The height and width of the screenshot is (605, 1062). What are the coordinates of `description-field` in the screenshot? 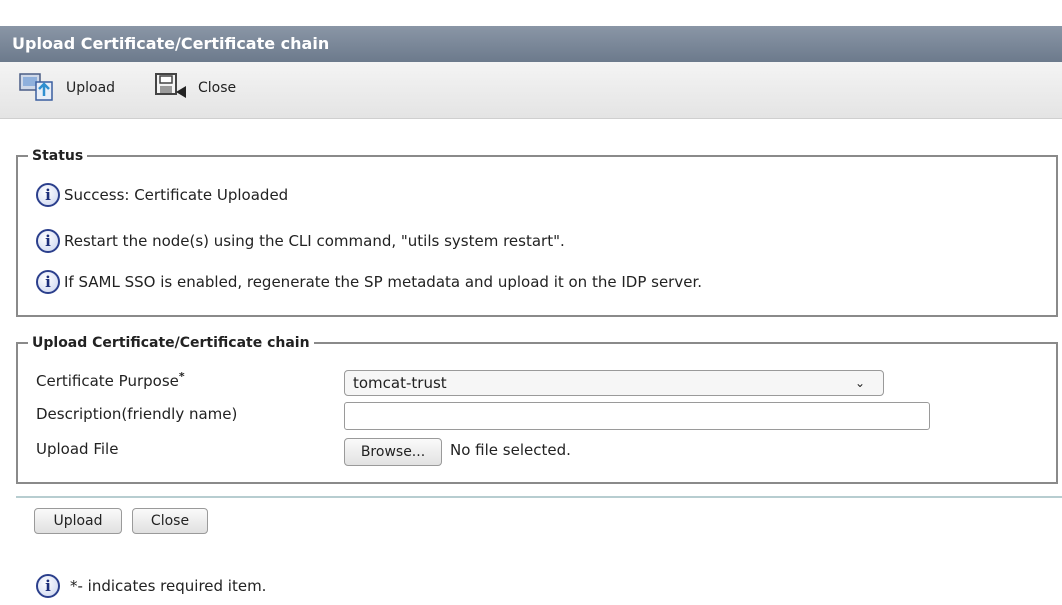 It's located at (637, 416).